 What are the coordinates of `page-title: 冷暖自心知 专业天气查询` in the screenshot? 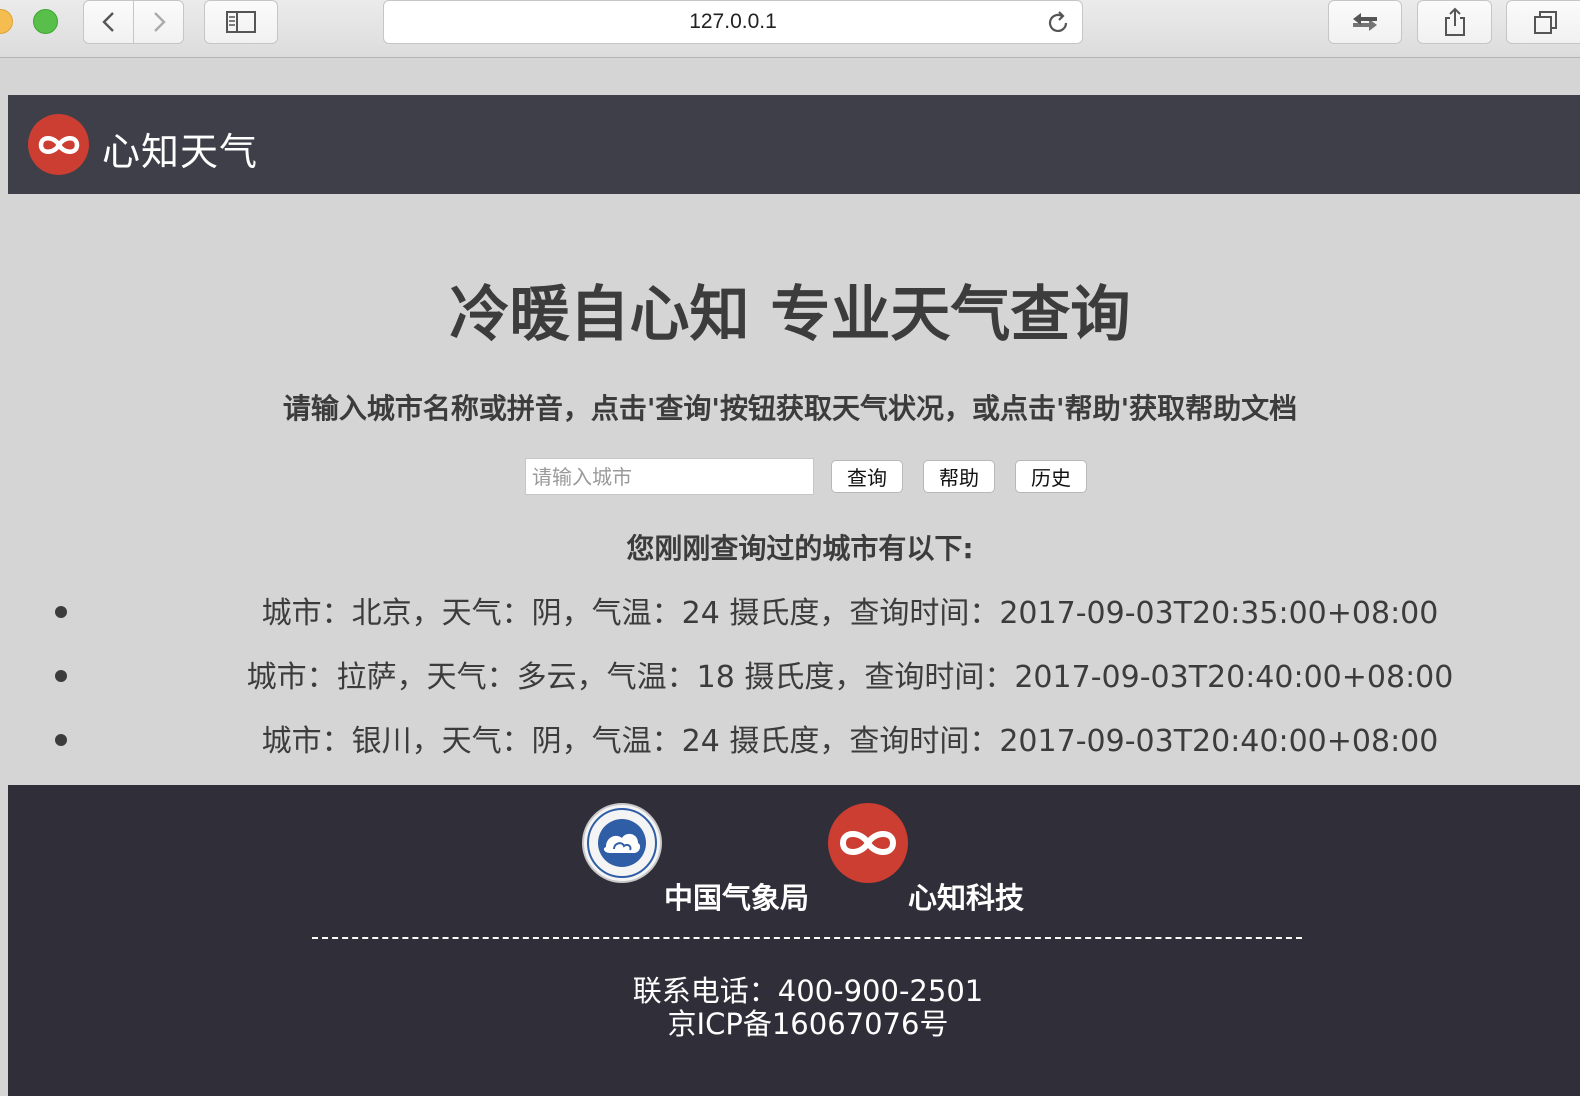 It's located at (790, 315).